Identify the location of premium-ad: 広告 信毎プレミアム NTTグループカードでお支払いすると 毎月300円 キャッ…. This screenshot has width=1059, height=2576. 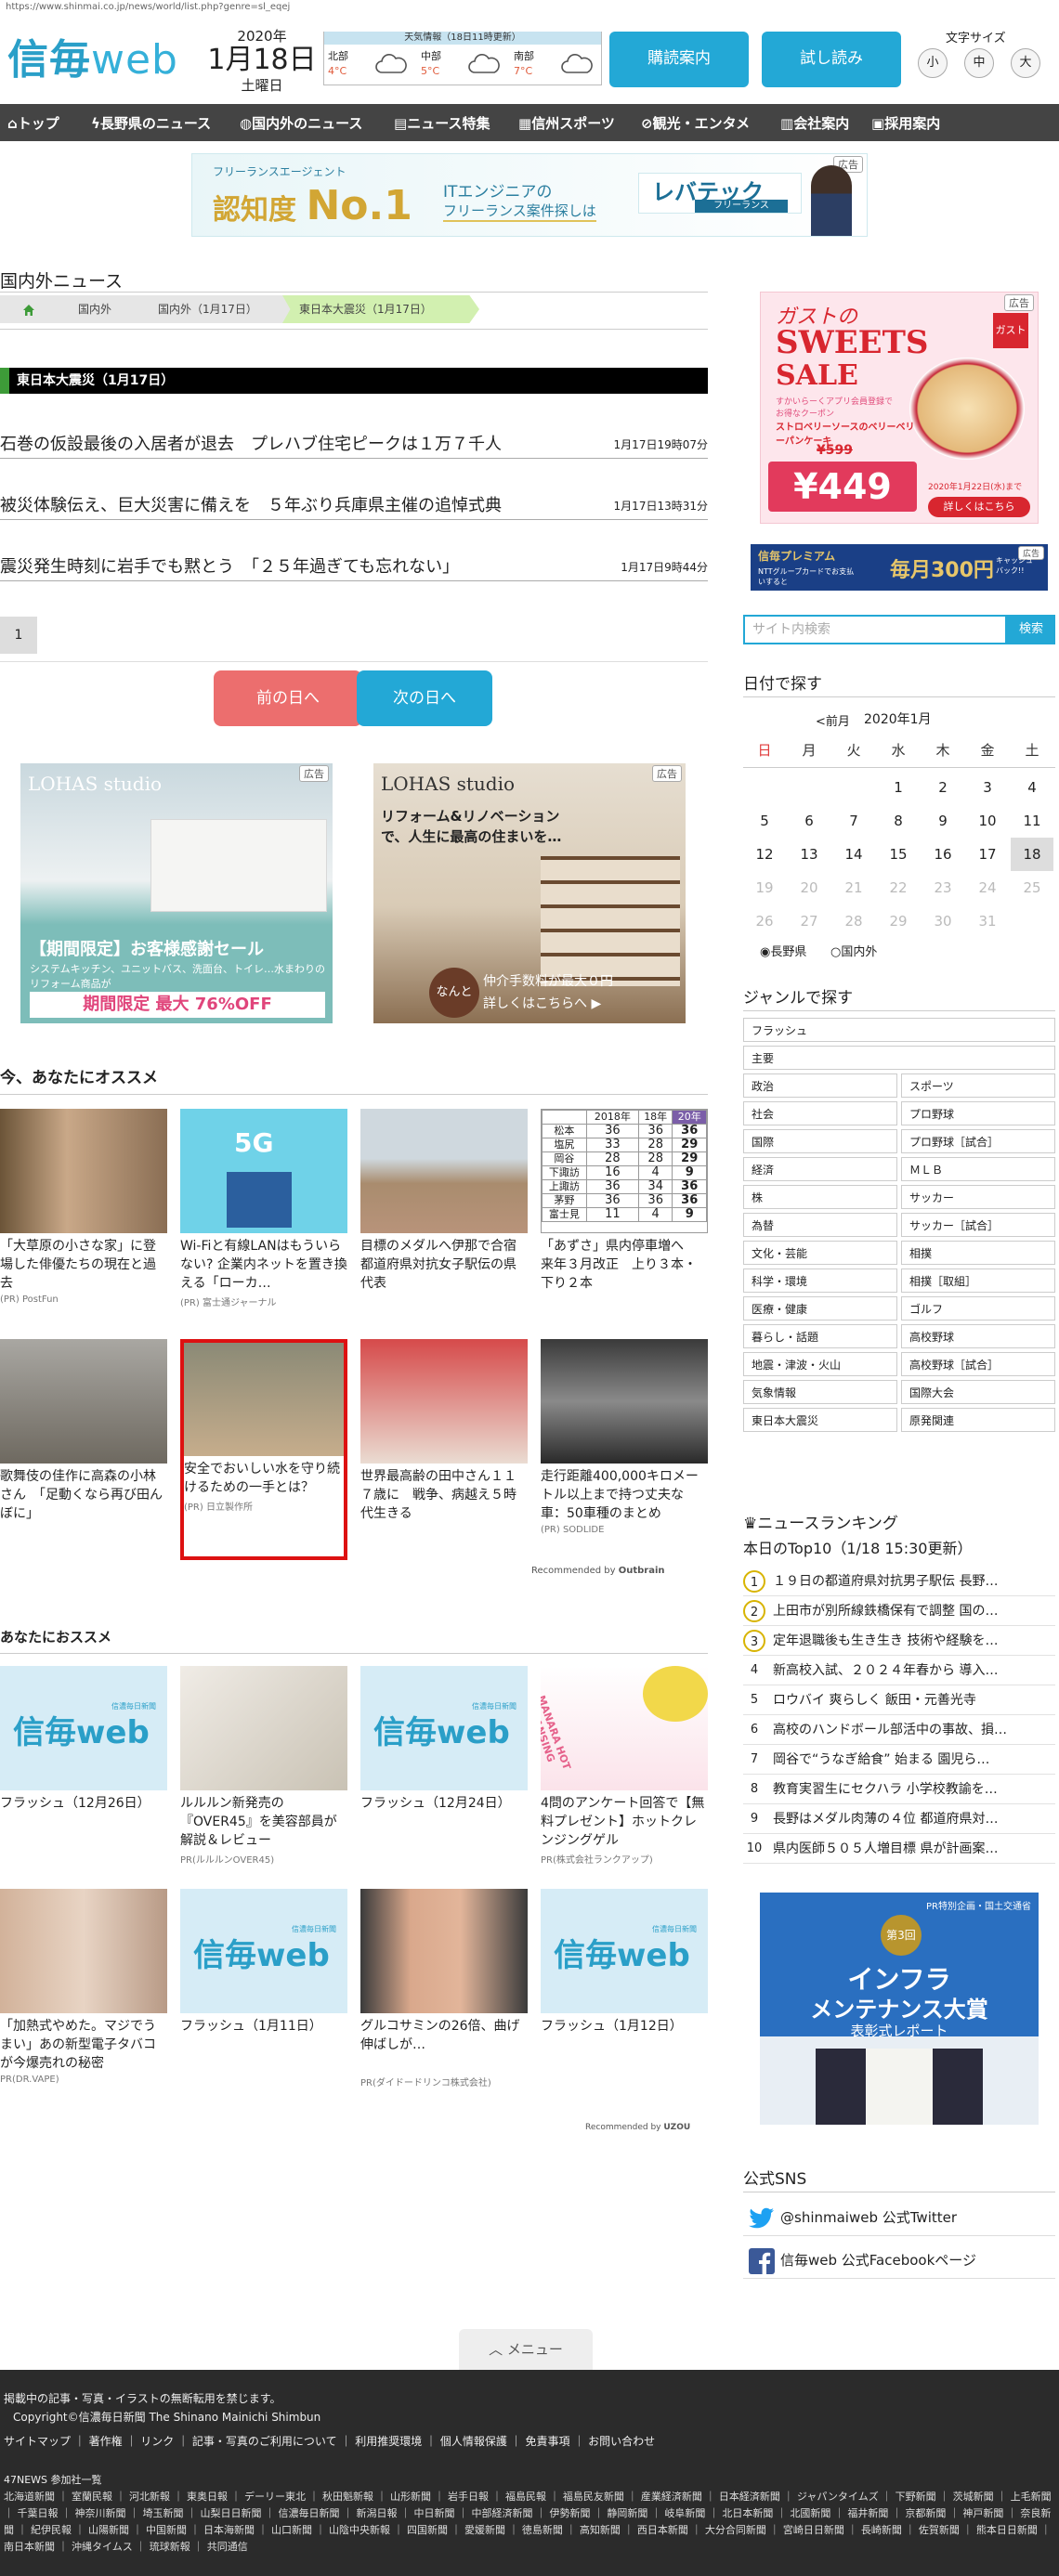
(899, 567).